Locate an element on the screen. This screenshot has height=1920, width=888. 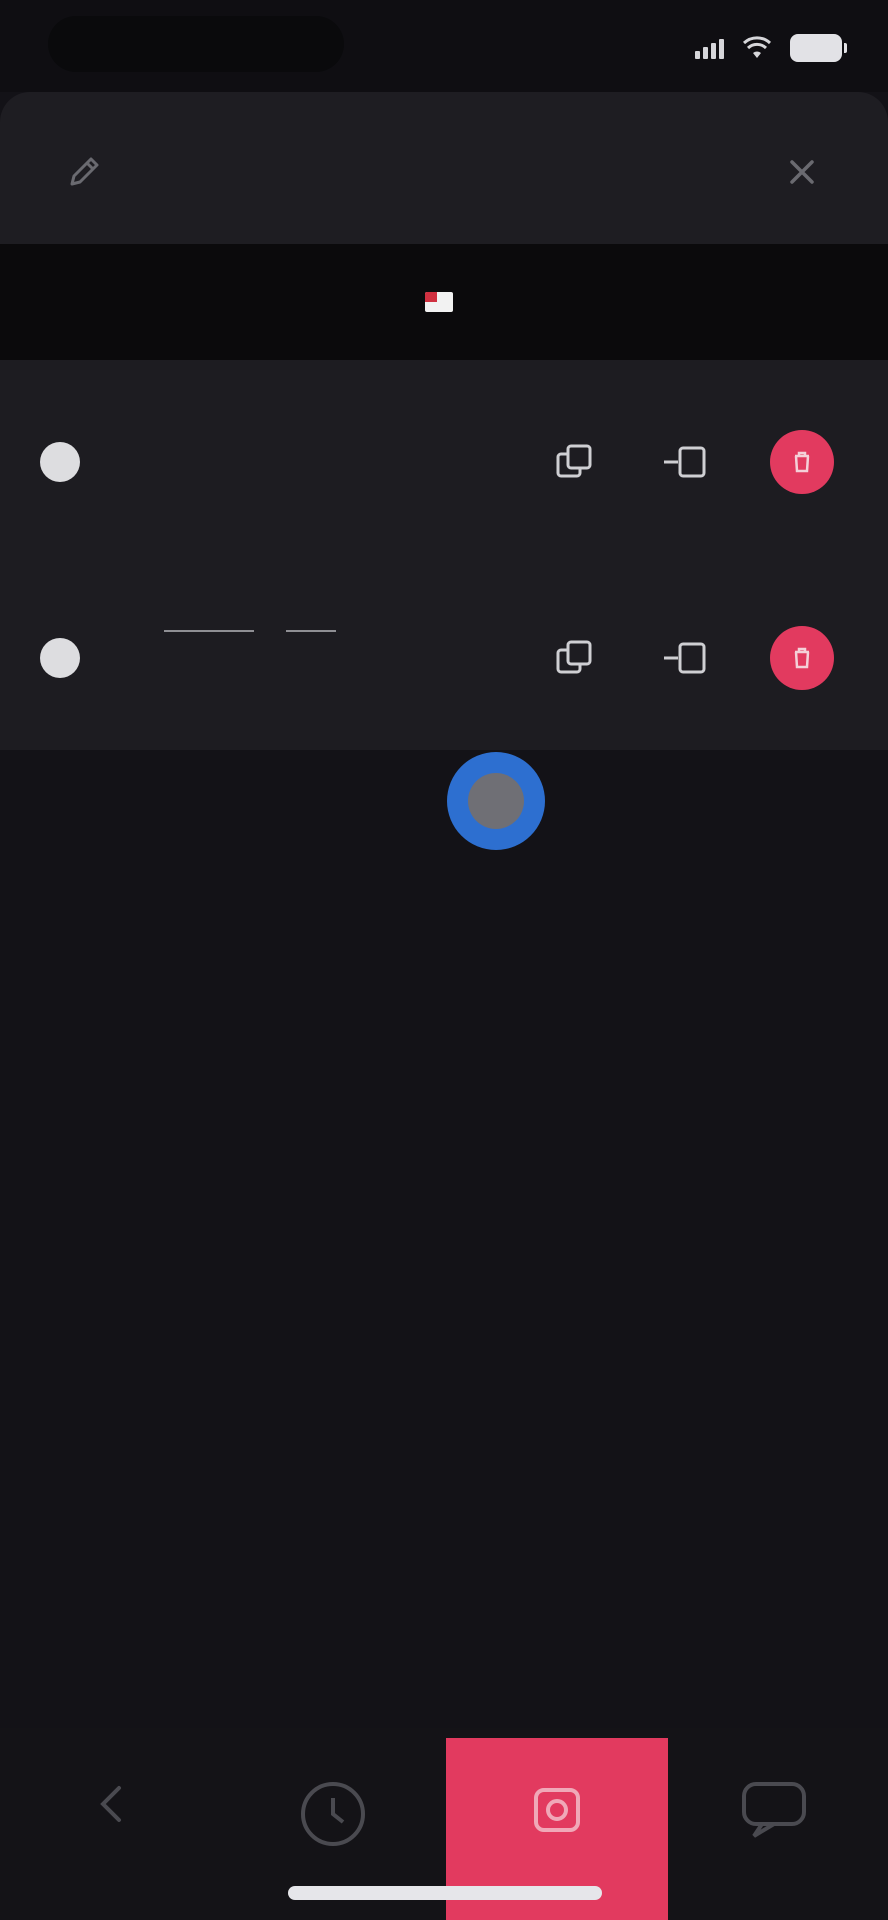
status-pill is located at coordinates (196, 44).